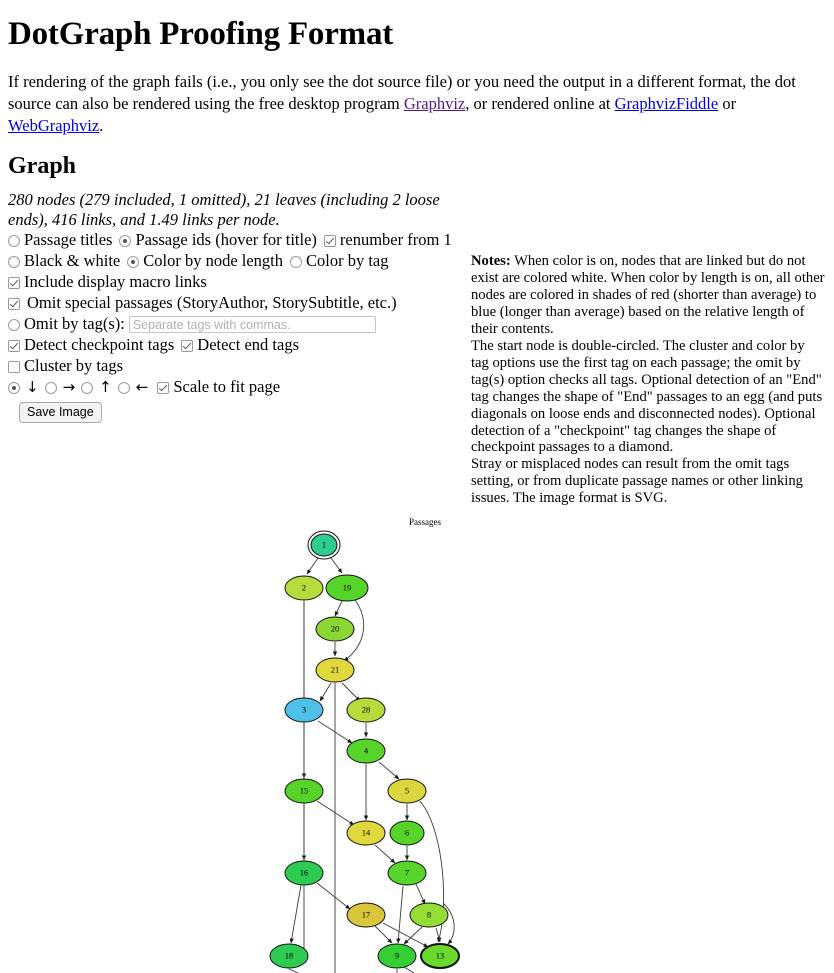  I want to click on graph-node-label: 9, so click(397, 956).